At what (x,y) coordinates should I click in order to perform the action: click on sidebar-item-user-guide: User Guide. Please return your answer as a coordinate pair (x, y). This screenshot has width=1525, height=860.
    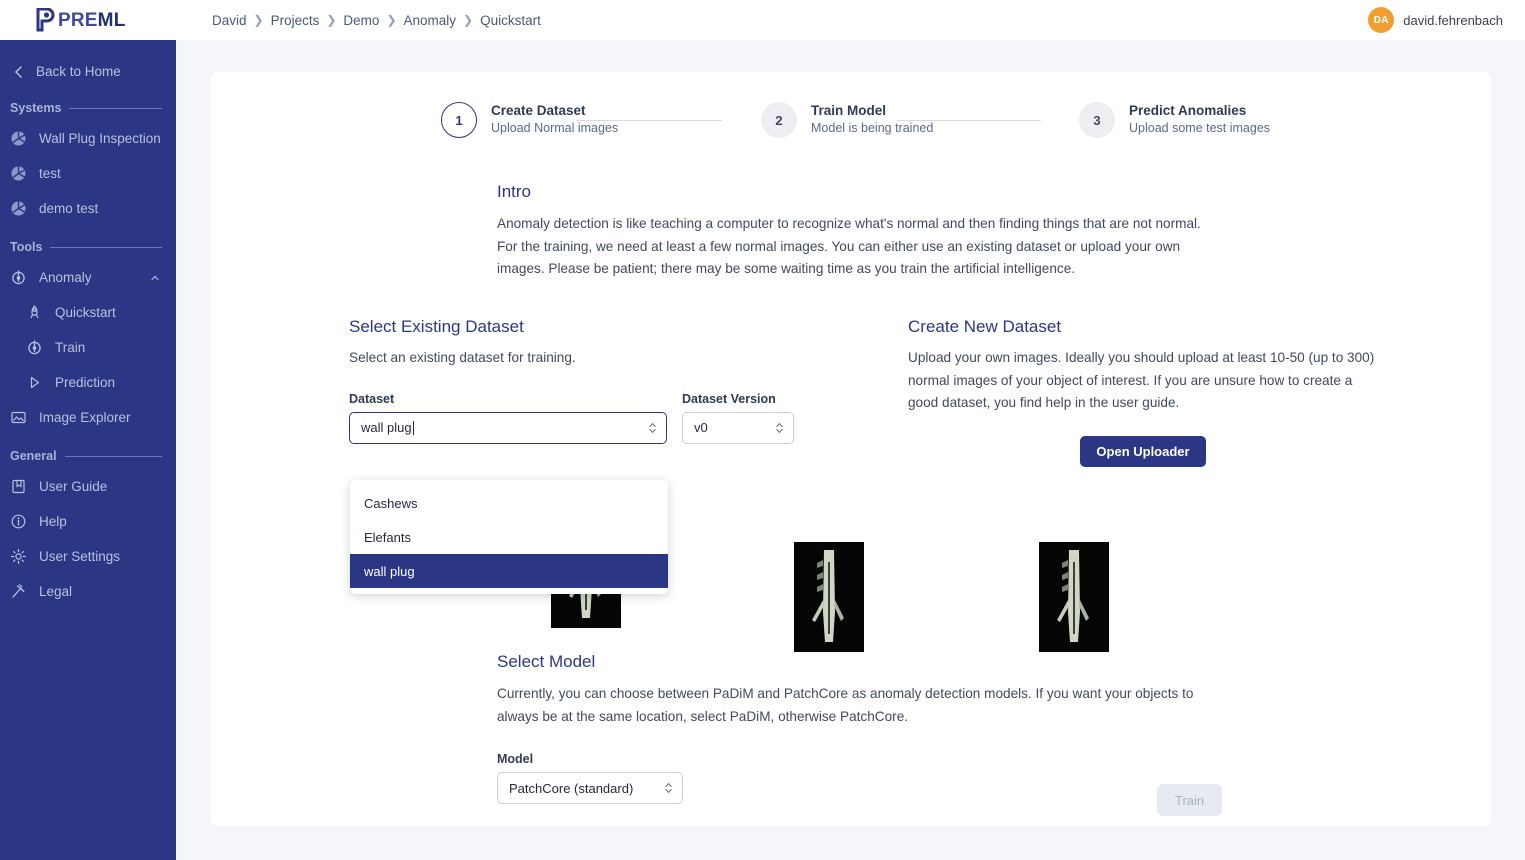
    Looking at the image, I should click on (88, 486).